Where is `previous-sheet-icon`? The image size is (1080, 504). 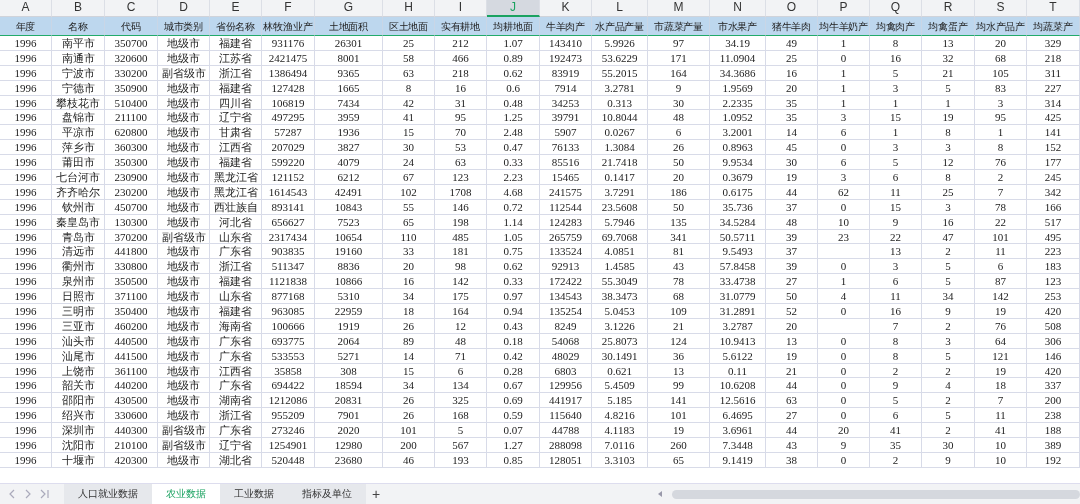
previous-sheet-icon is located at coordinates (28, 494).